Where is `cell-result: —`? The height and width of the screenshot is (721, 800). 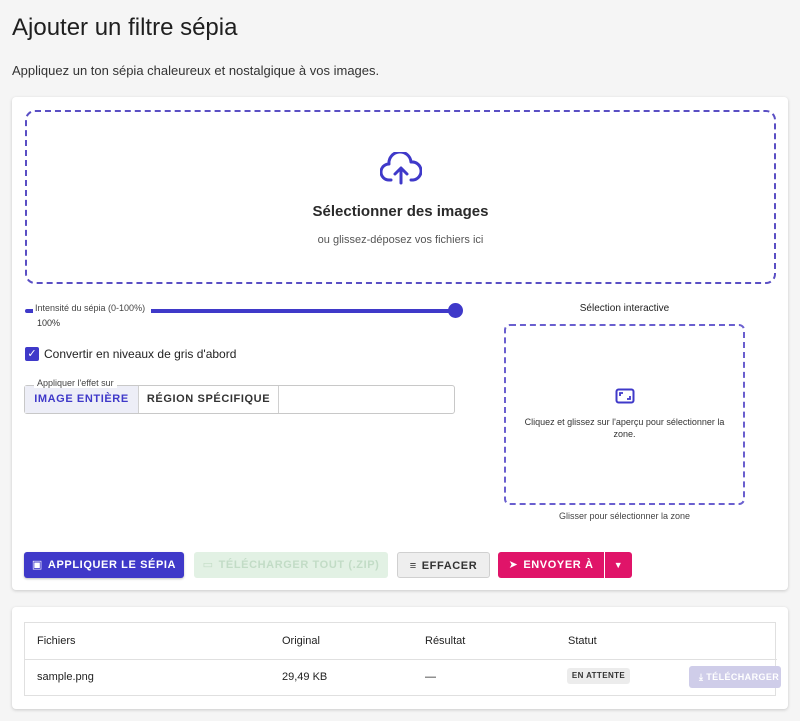
cell-result: — is located at coordinates (430, 677).